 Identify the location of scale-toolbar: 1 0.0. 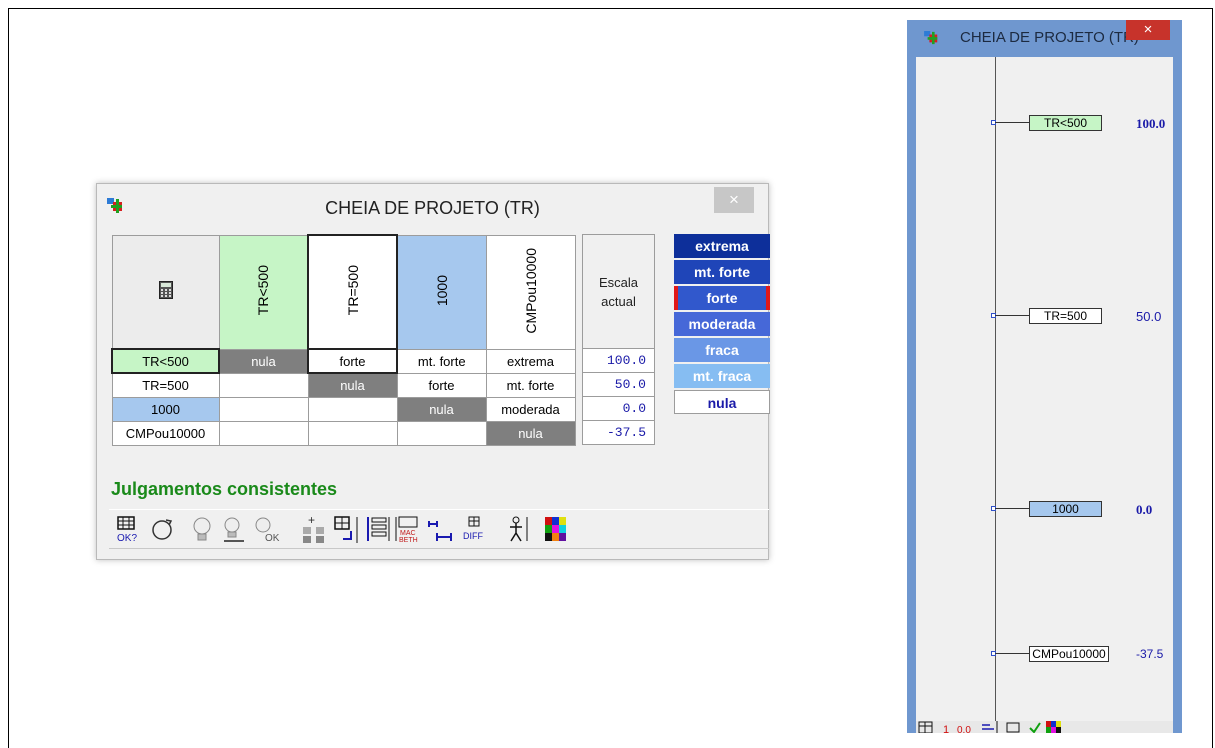
(1044, 727).